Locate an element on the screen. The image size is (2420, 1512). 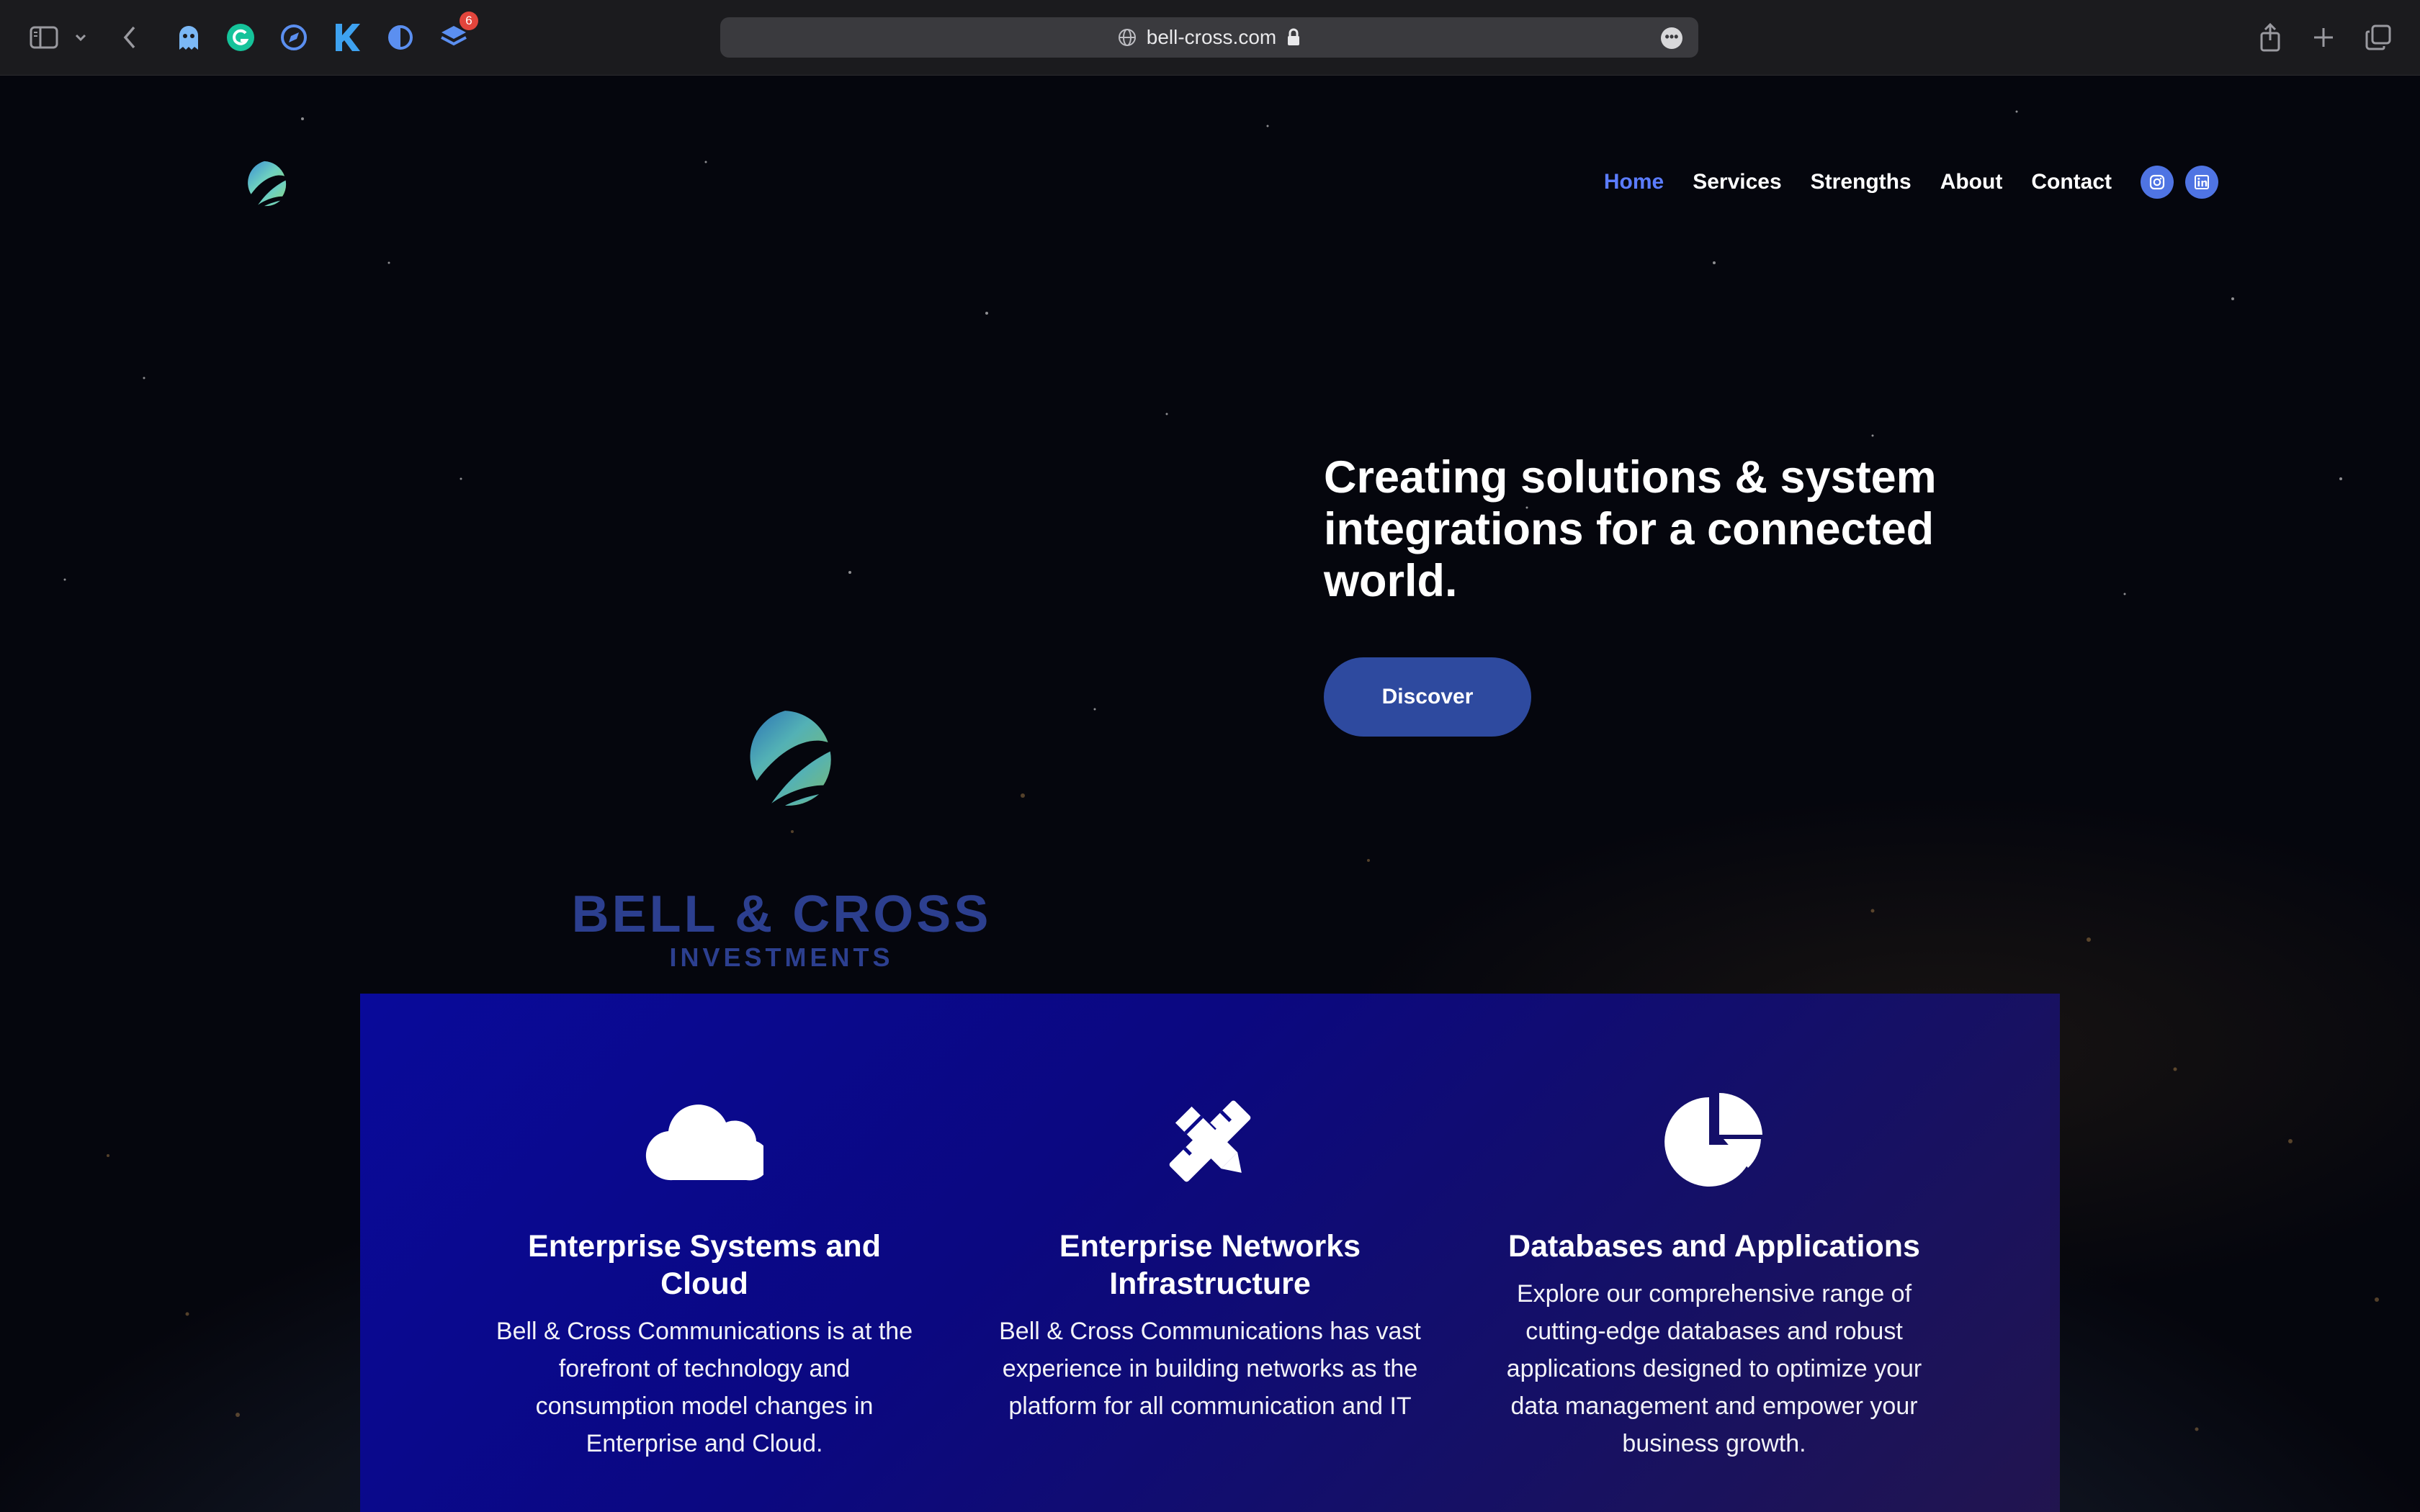
k-extension-icon is located at coordinates (347, 37).